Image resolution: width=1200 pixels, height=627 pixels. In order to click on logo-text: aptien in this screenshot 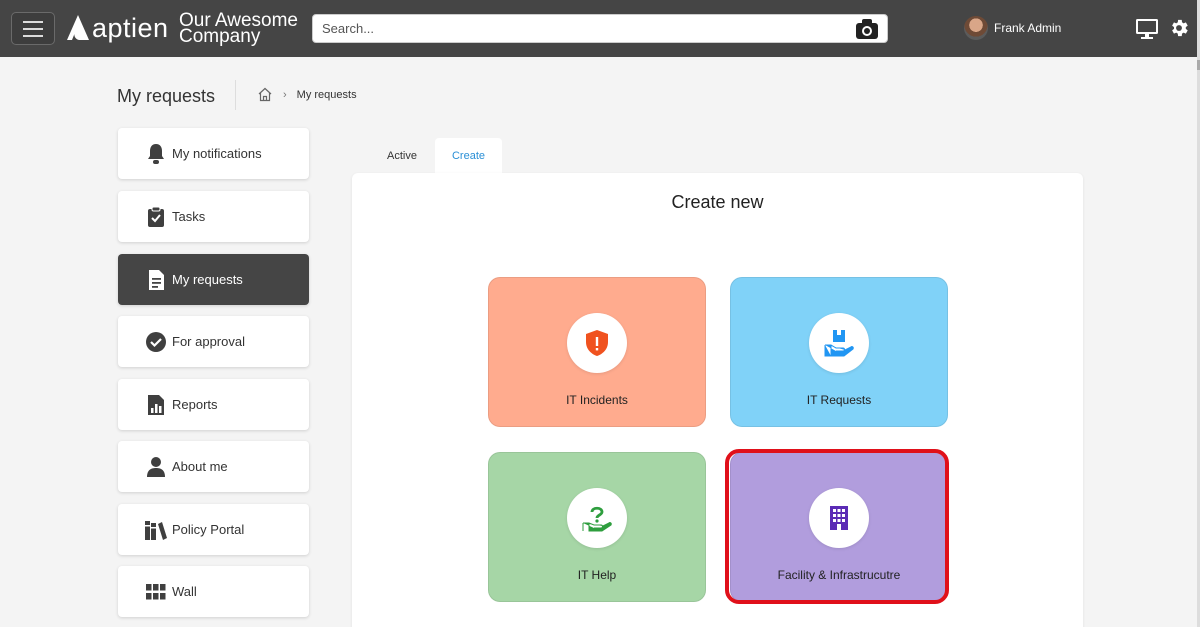, I will do `click(130, 27)`.